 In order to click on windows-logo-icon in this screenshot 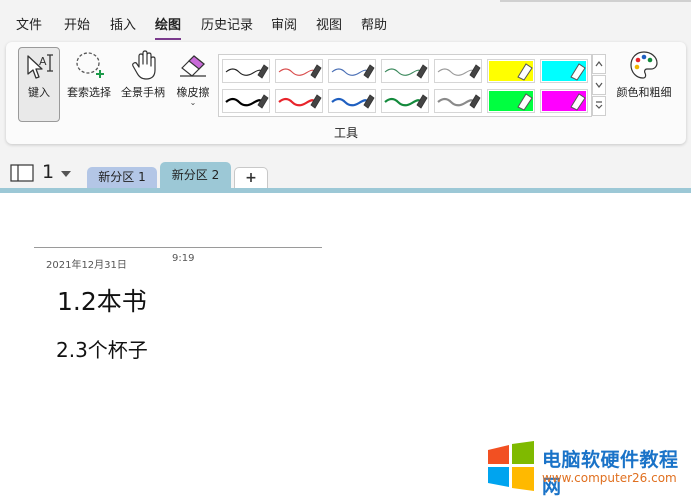, I will do `click(511, 466)`.